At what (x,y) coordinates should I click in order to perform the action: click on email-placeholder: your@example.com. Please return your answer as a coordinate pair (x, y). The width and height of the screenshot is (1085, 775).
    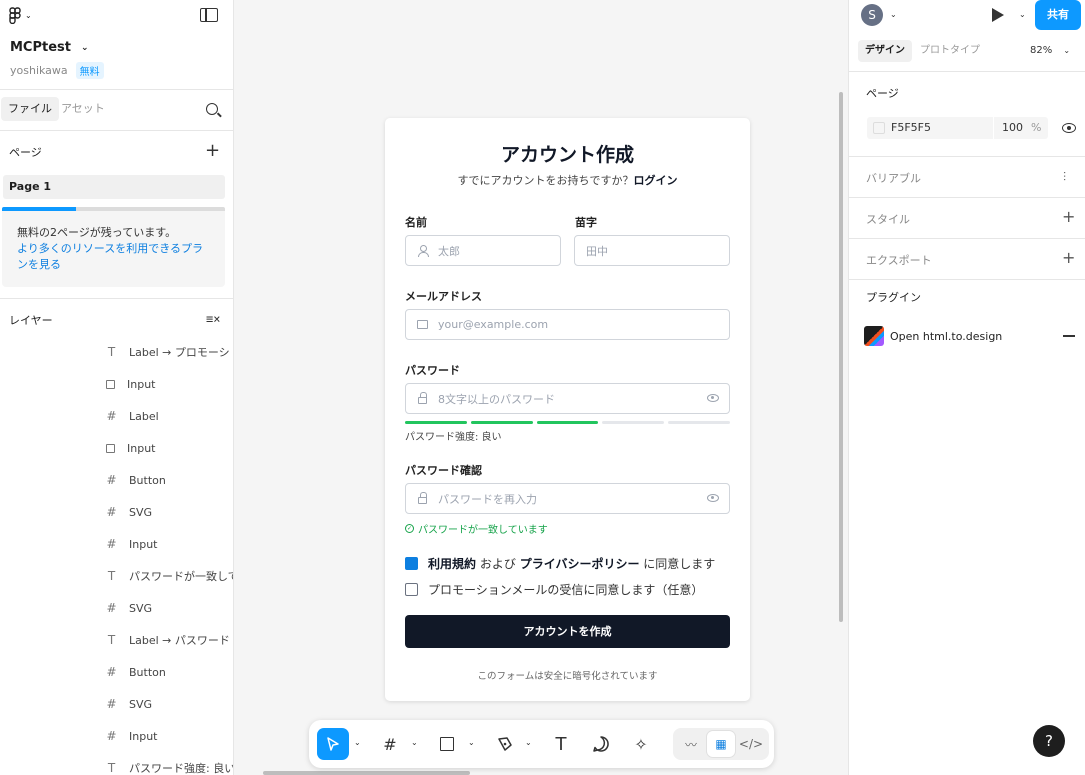
    Looking at the image, I should click on (493, 324).